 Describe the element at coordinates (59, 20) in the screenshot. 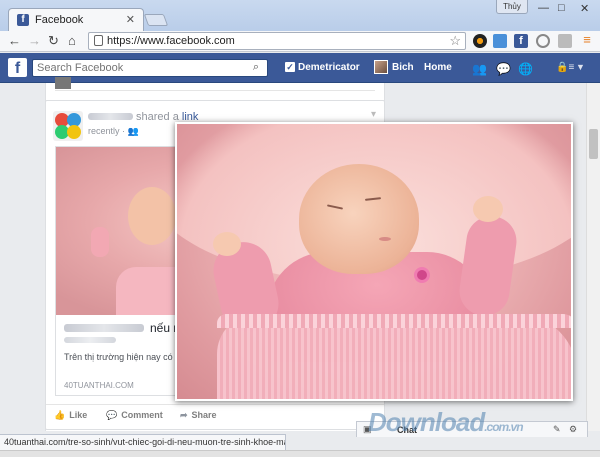

I see `tab-title: Facebook` at that location.